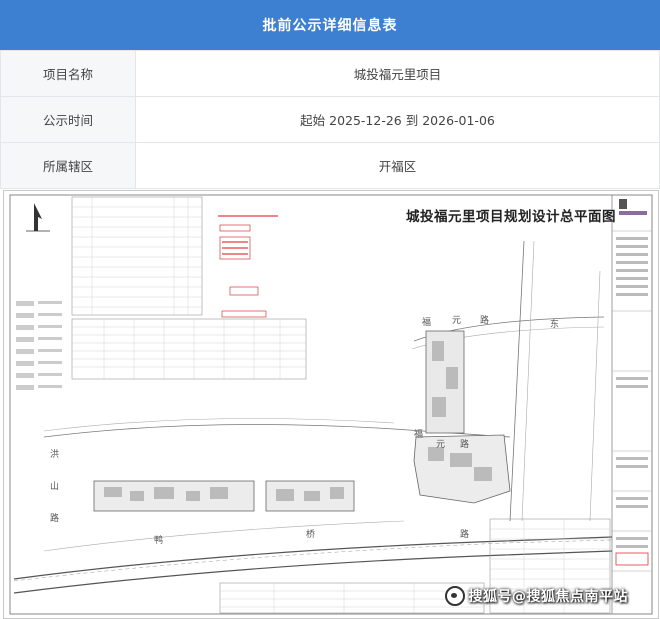  What do you see at coordinates (68, 73) in the screenshot?
I see `project-name-label: 项目名称` at bounding box center [68, 73].